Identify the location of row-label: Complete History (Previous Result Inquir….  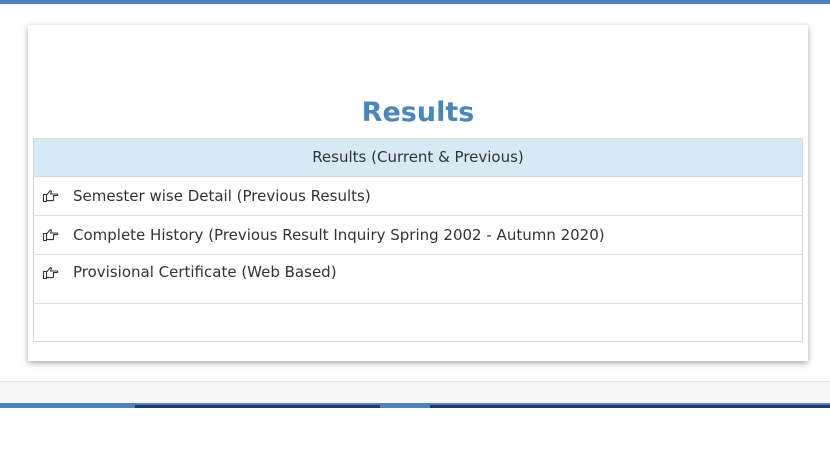
(339, 235).